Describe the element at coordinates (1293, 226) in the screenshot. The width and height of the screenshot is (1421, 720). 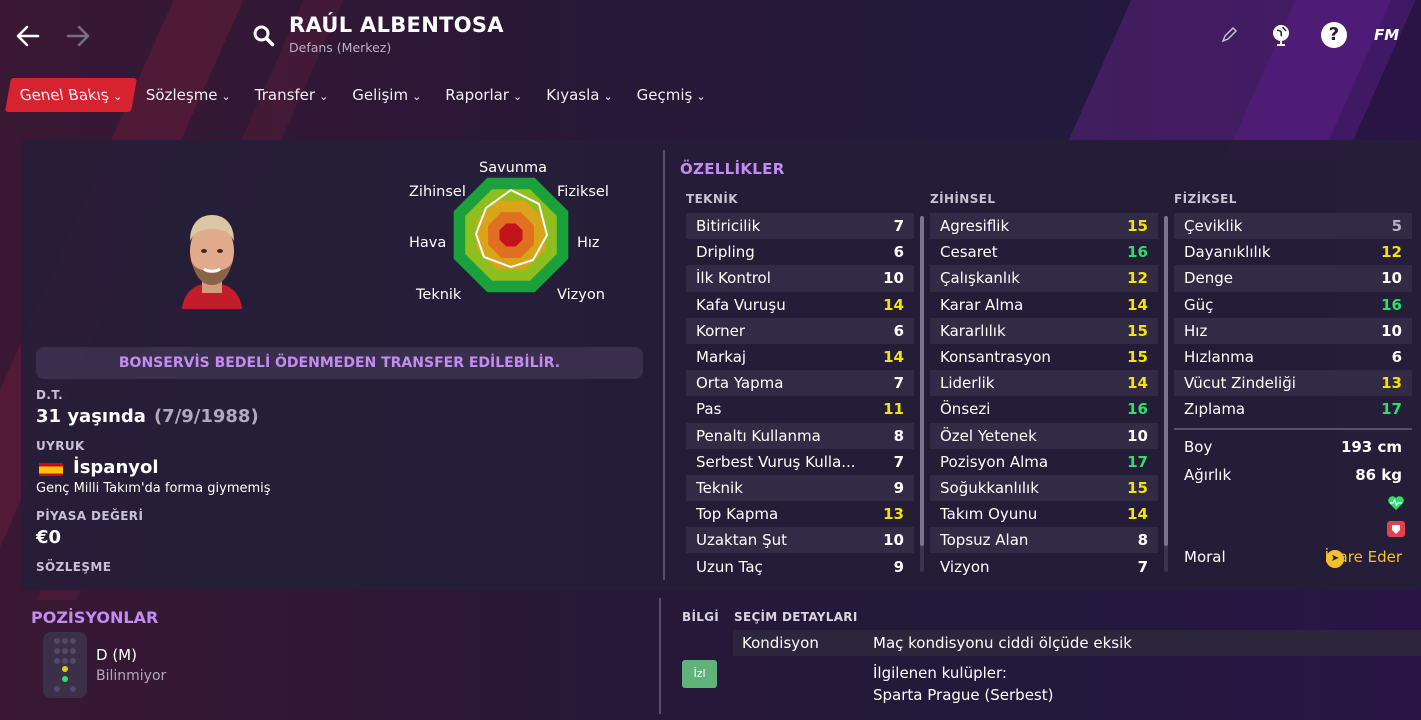
I see `attribute-row: Çeviklik 5` at that location.